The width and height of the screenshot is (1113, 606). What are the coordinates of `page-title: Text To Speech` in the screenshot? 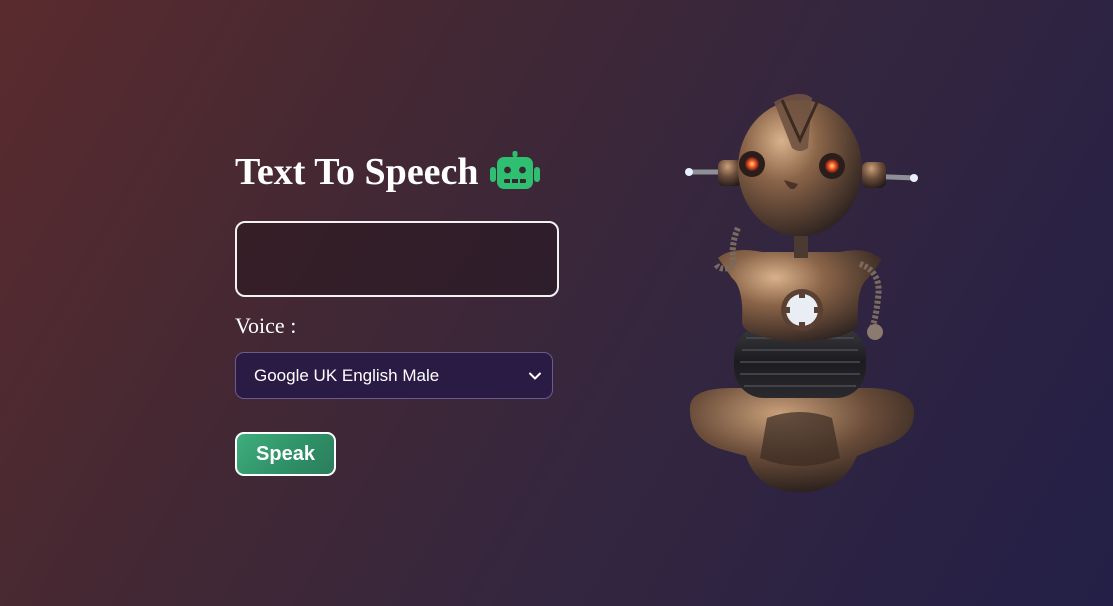 It's located at (357, 172).